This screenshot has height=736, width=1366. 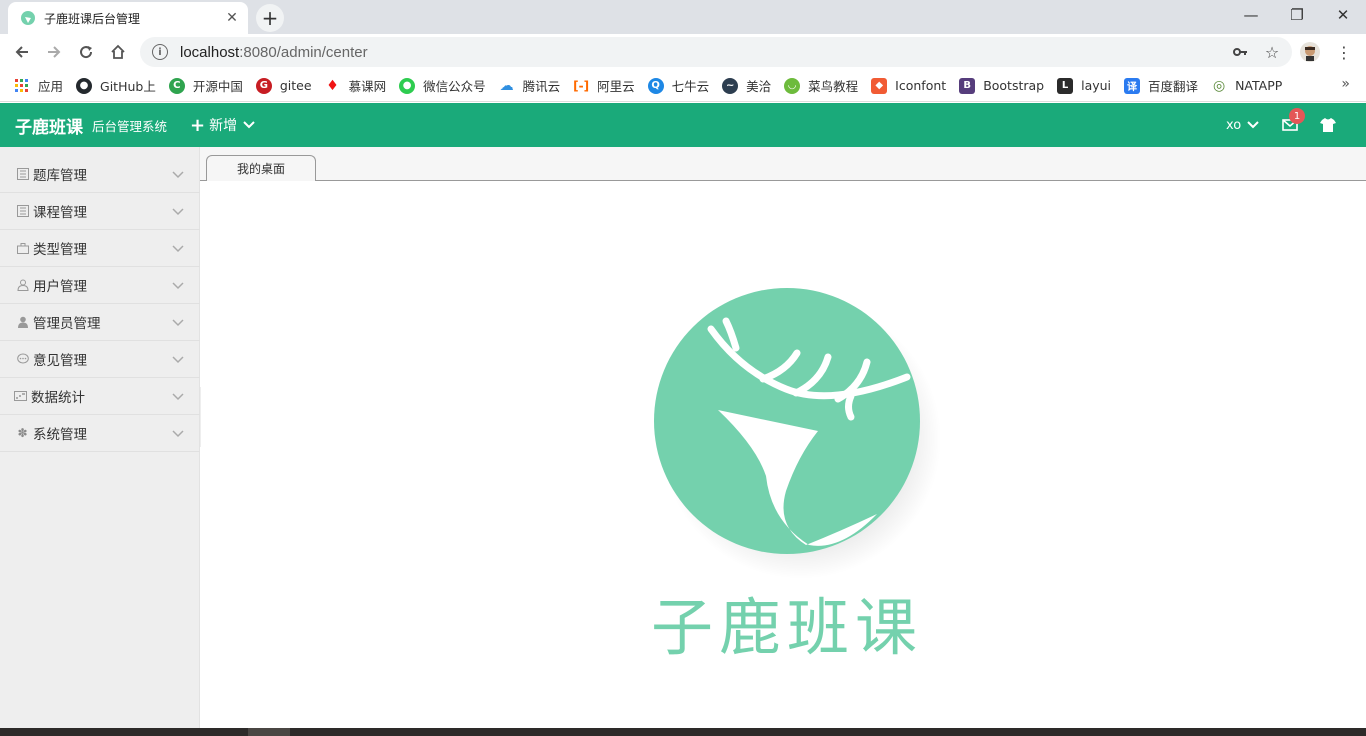 I want to click on natapp-icon: ◎, so click(x=1219, y=85).